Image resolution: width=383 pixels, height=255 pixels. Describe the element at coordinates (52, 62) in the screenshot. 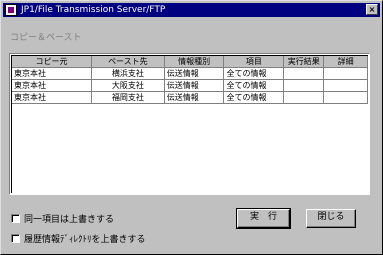

I see `column-header-source: コピー元` at that location.